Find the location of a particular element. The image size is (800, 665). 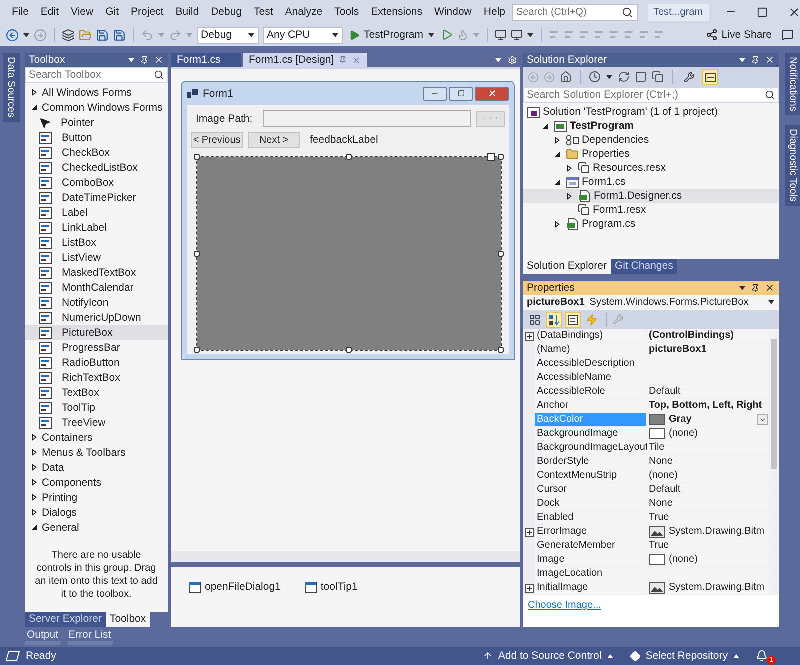

document-tab: Form1.cs [Design] is located at coordinates (305, 60).